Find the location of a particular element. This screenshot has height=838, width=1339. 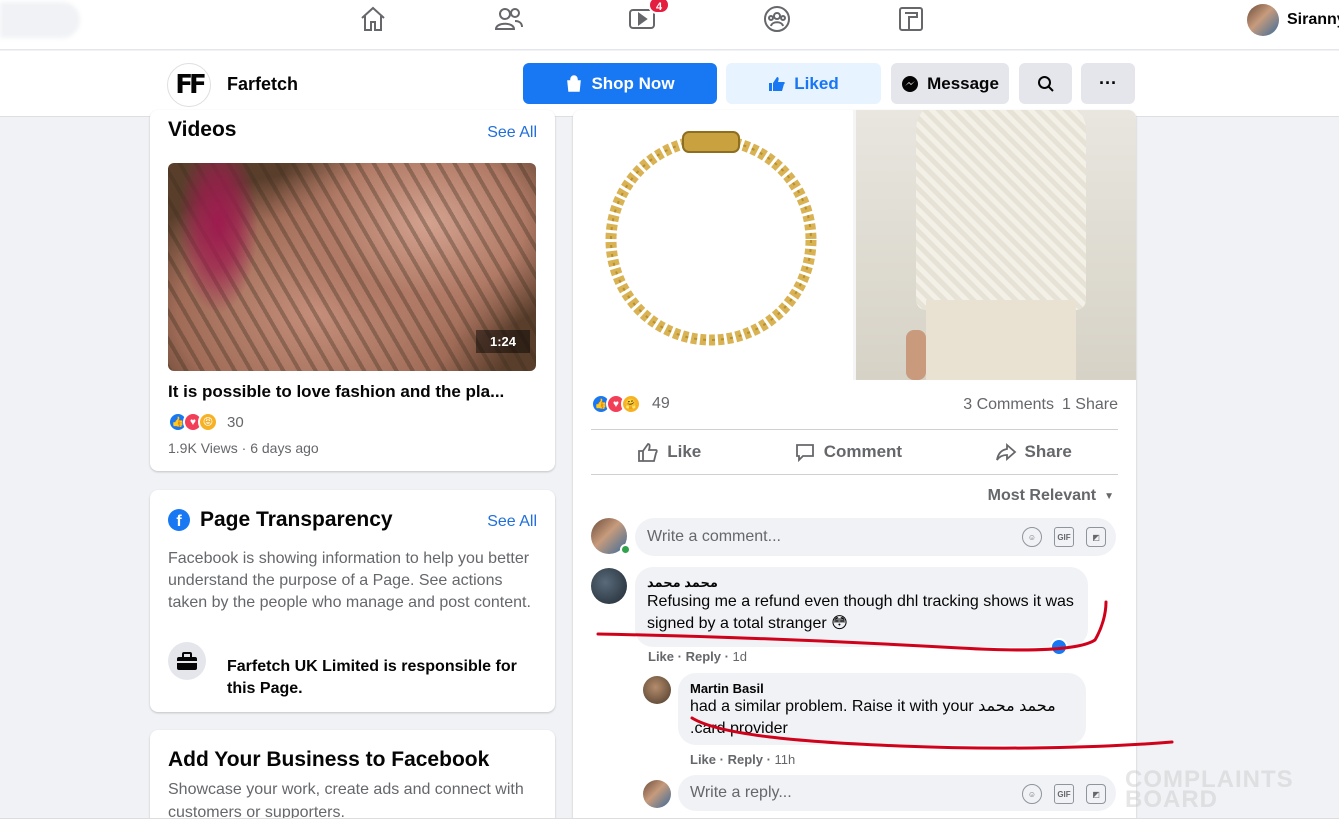

watermark: COMPLAINTS BOARD is located at coordinates (1209, 789).